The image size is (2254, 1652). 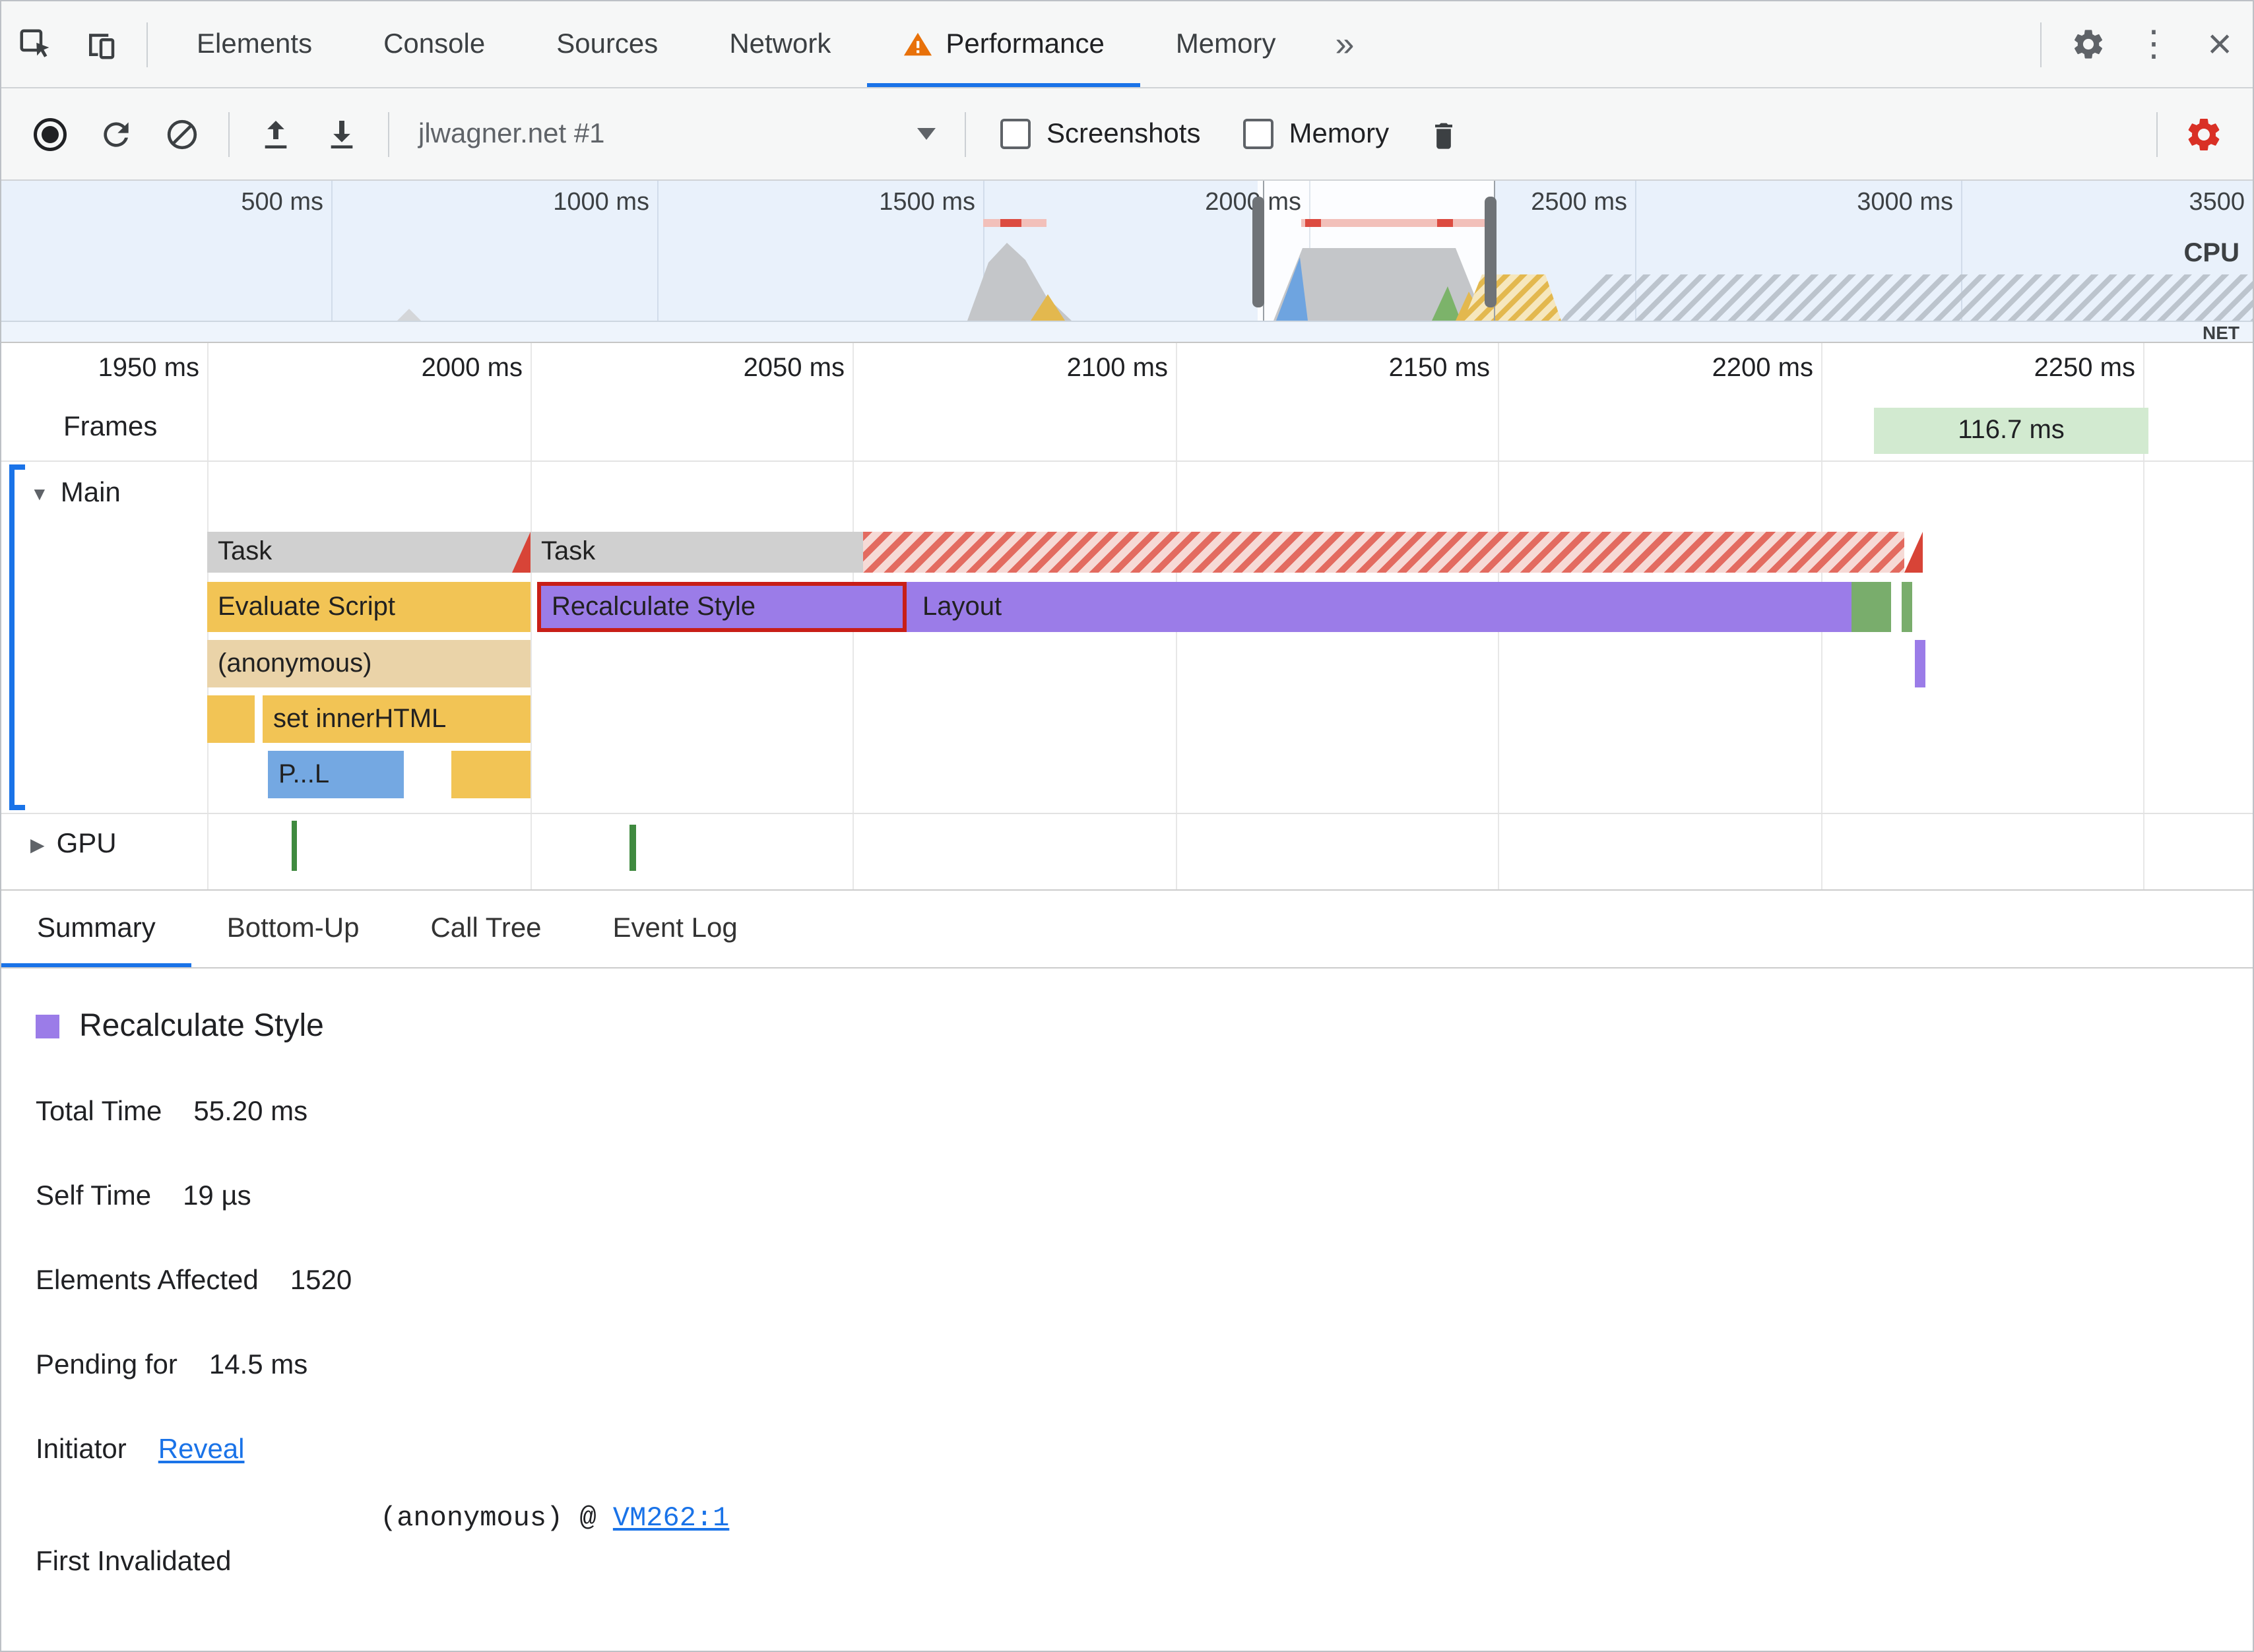 What do you see at coordinates (39, 493) in the screenshot?
I see `chevron-expanded-icon: ▼` at bounding box center [39, 493].